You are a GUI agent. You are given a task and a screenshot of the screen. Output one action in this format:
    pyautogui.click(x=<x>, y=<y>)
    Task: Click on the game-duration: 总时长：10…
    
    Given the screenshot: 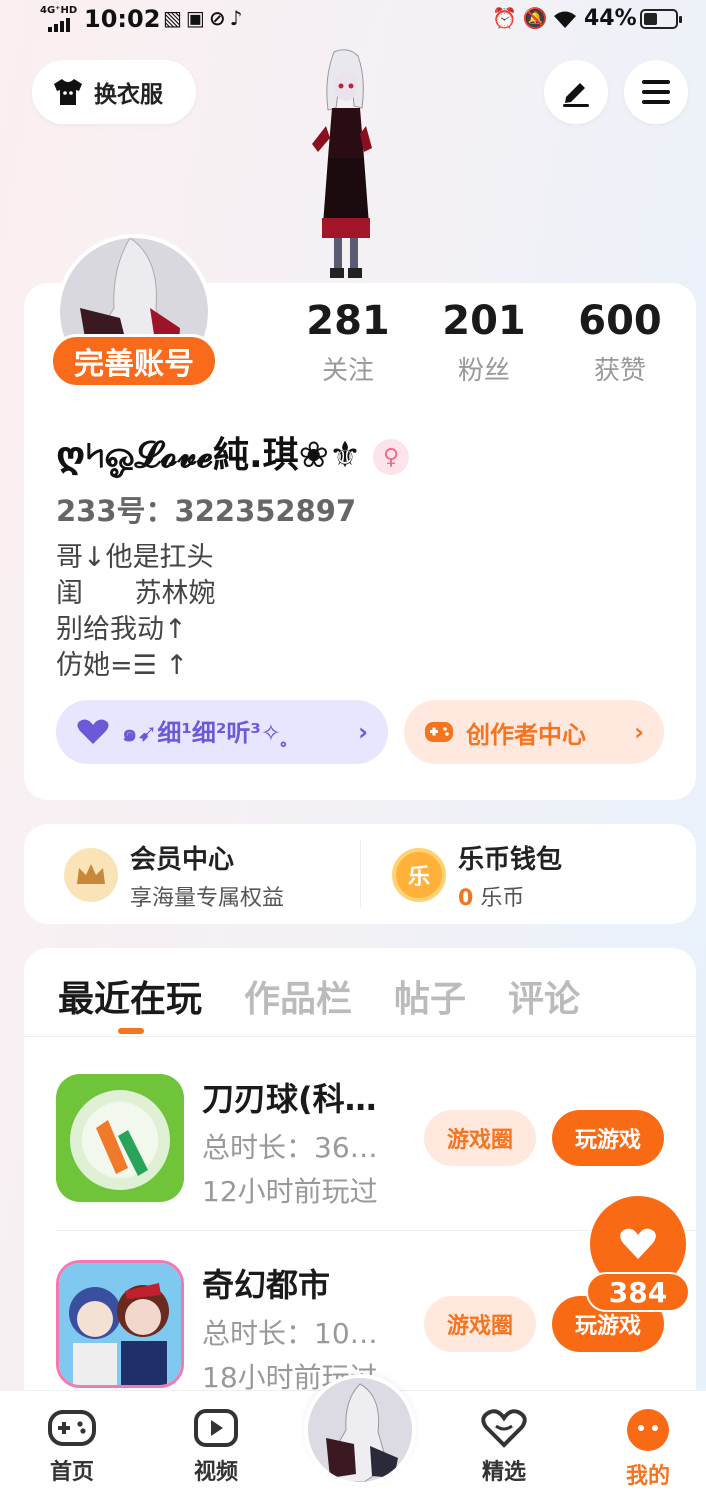 What is the action you would take?
    pyautogui.click(x=290, y=1333)
    